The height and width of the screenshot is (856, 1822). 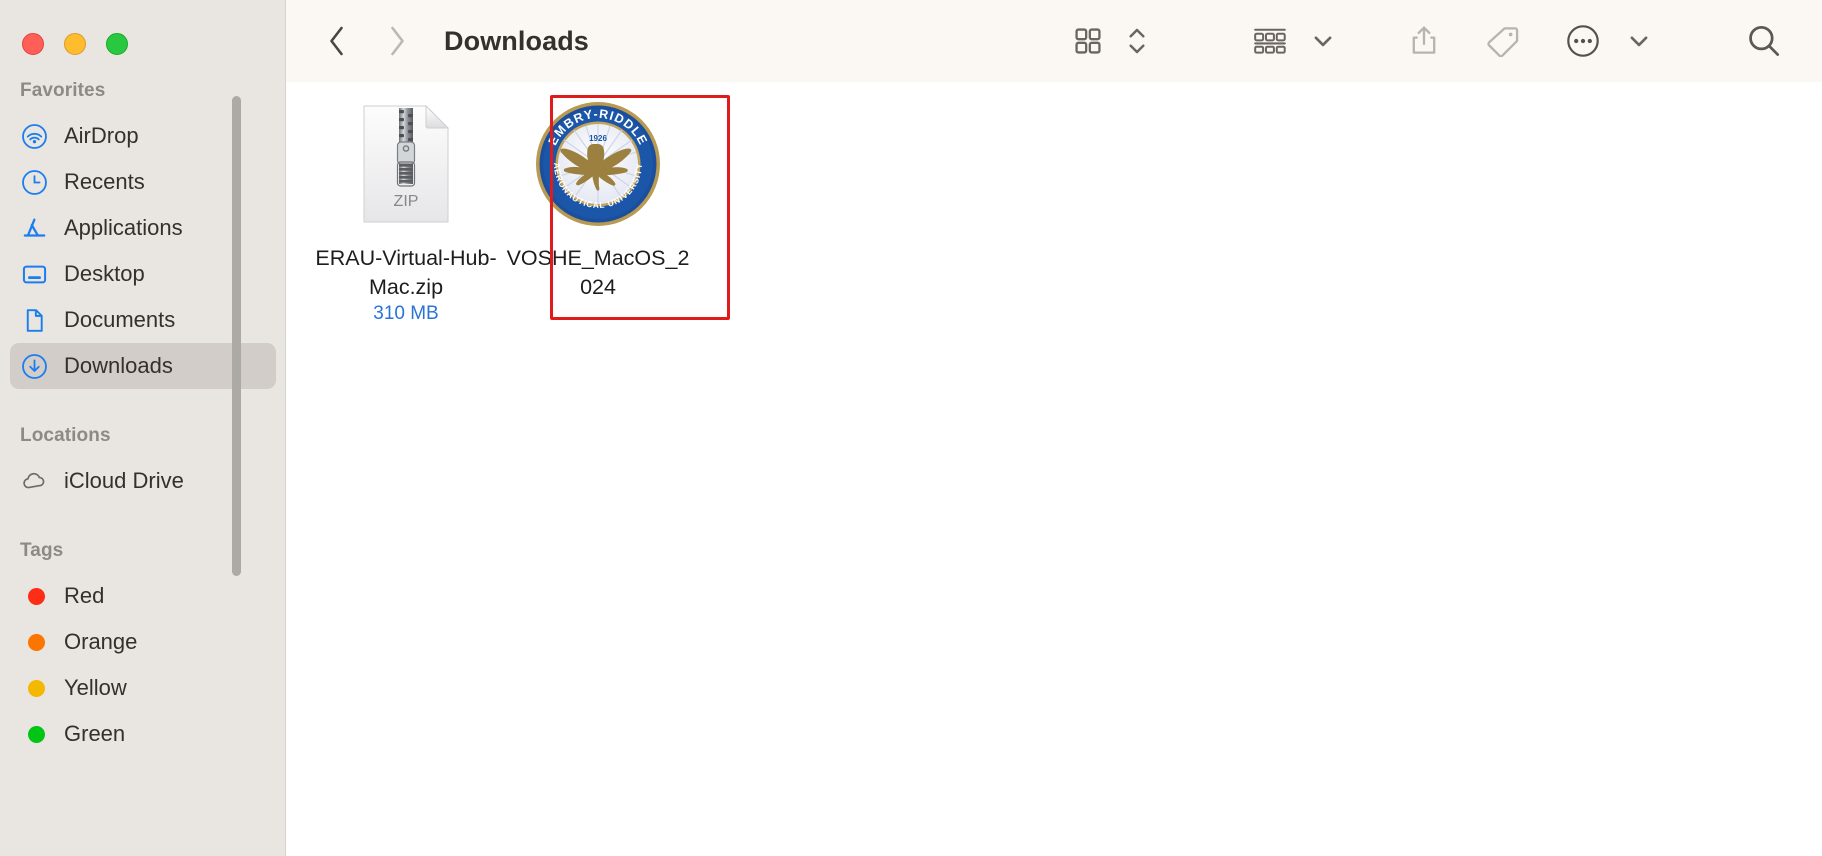 What do you see at coordinates (95, 733) in the screenshot?
I see `sidebar-item-label: Green` at bounding box center [95, 733].